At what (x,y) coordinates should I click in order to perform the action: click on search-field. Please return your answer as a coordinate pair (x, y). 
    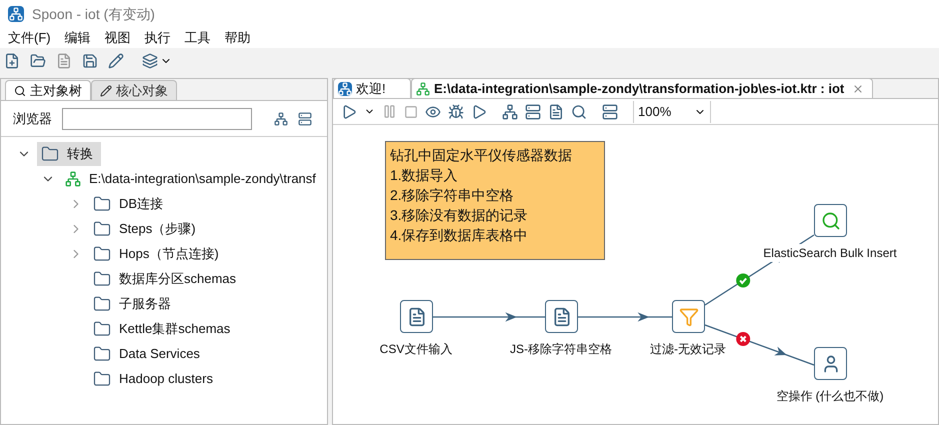
    Looking at the image, I should click on (157, 119).